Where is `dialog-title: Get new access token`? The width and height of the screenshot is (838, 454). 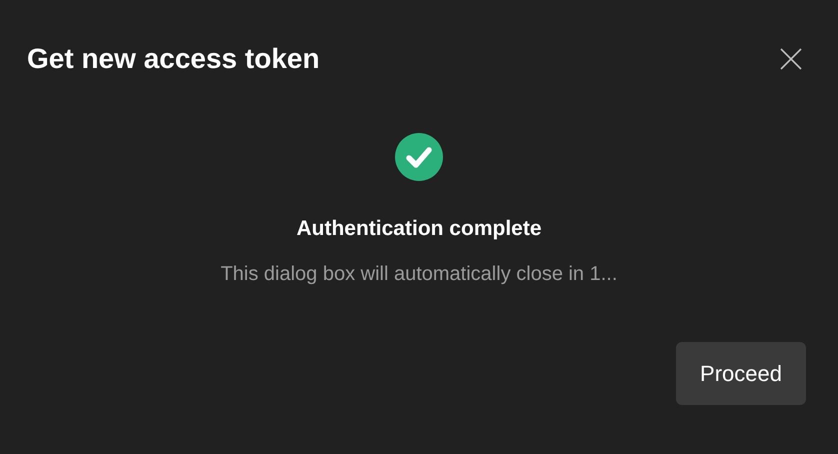
dialog-title: Get new access token is located at coordinates (173, 59).